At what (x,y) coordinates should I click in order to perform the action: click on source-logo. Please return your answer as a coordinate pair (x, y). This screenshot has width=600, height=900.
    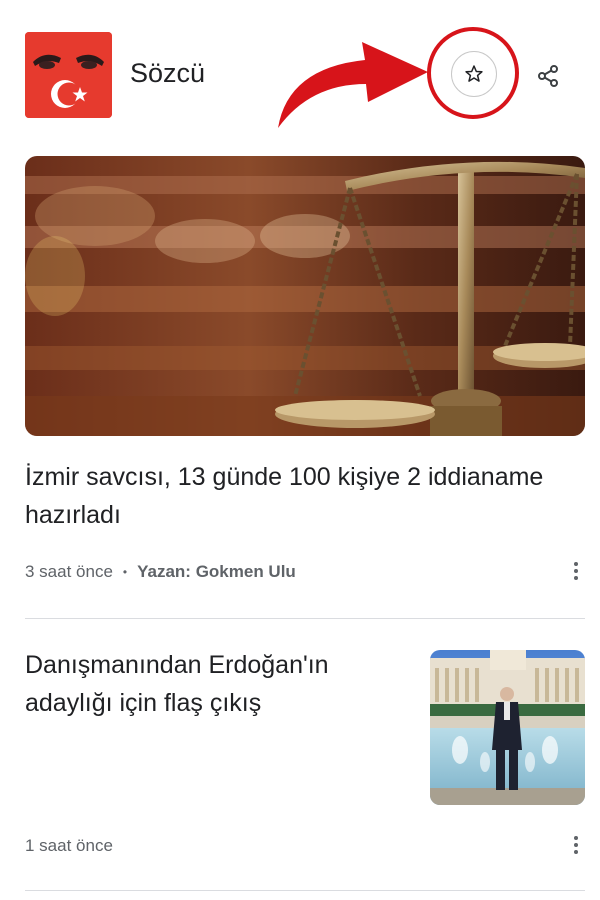
    Looking at the image, I should click on (68, 75).